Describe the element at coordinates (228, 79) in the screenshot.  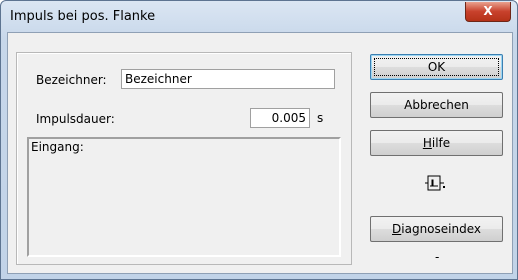
I see `name-input: Bezeichner` at that location.